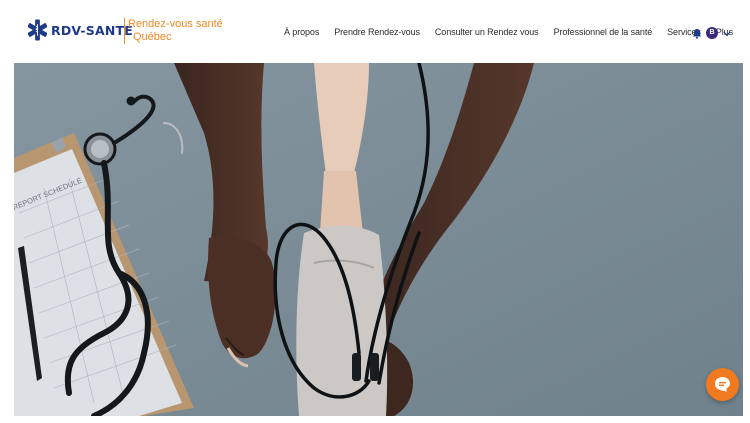 The height and width of the screenshot is (423, 750). What do you see at coordinates (712, 33) in the screenshot?
I see `avatar: B` at bounding box center [712, 33].